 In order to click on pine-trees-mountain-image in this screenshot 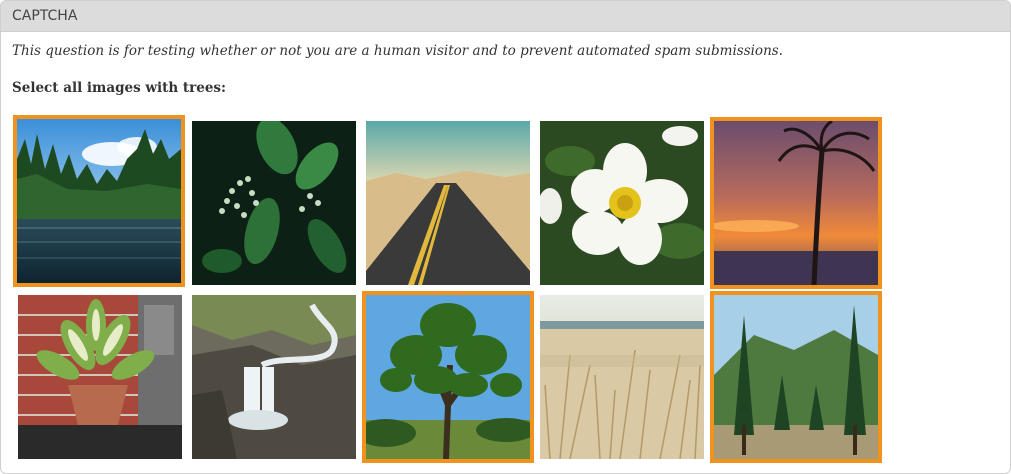, I will do `click(796, 377)`.